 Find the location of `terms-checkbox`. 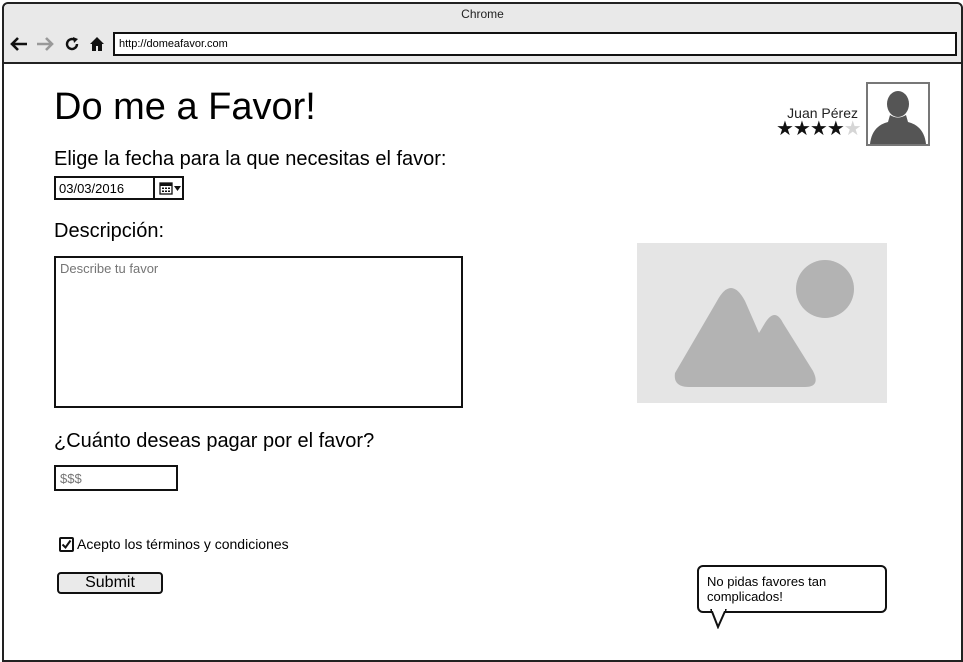

terms-checkbox is located at coordinates (66, 544).